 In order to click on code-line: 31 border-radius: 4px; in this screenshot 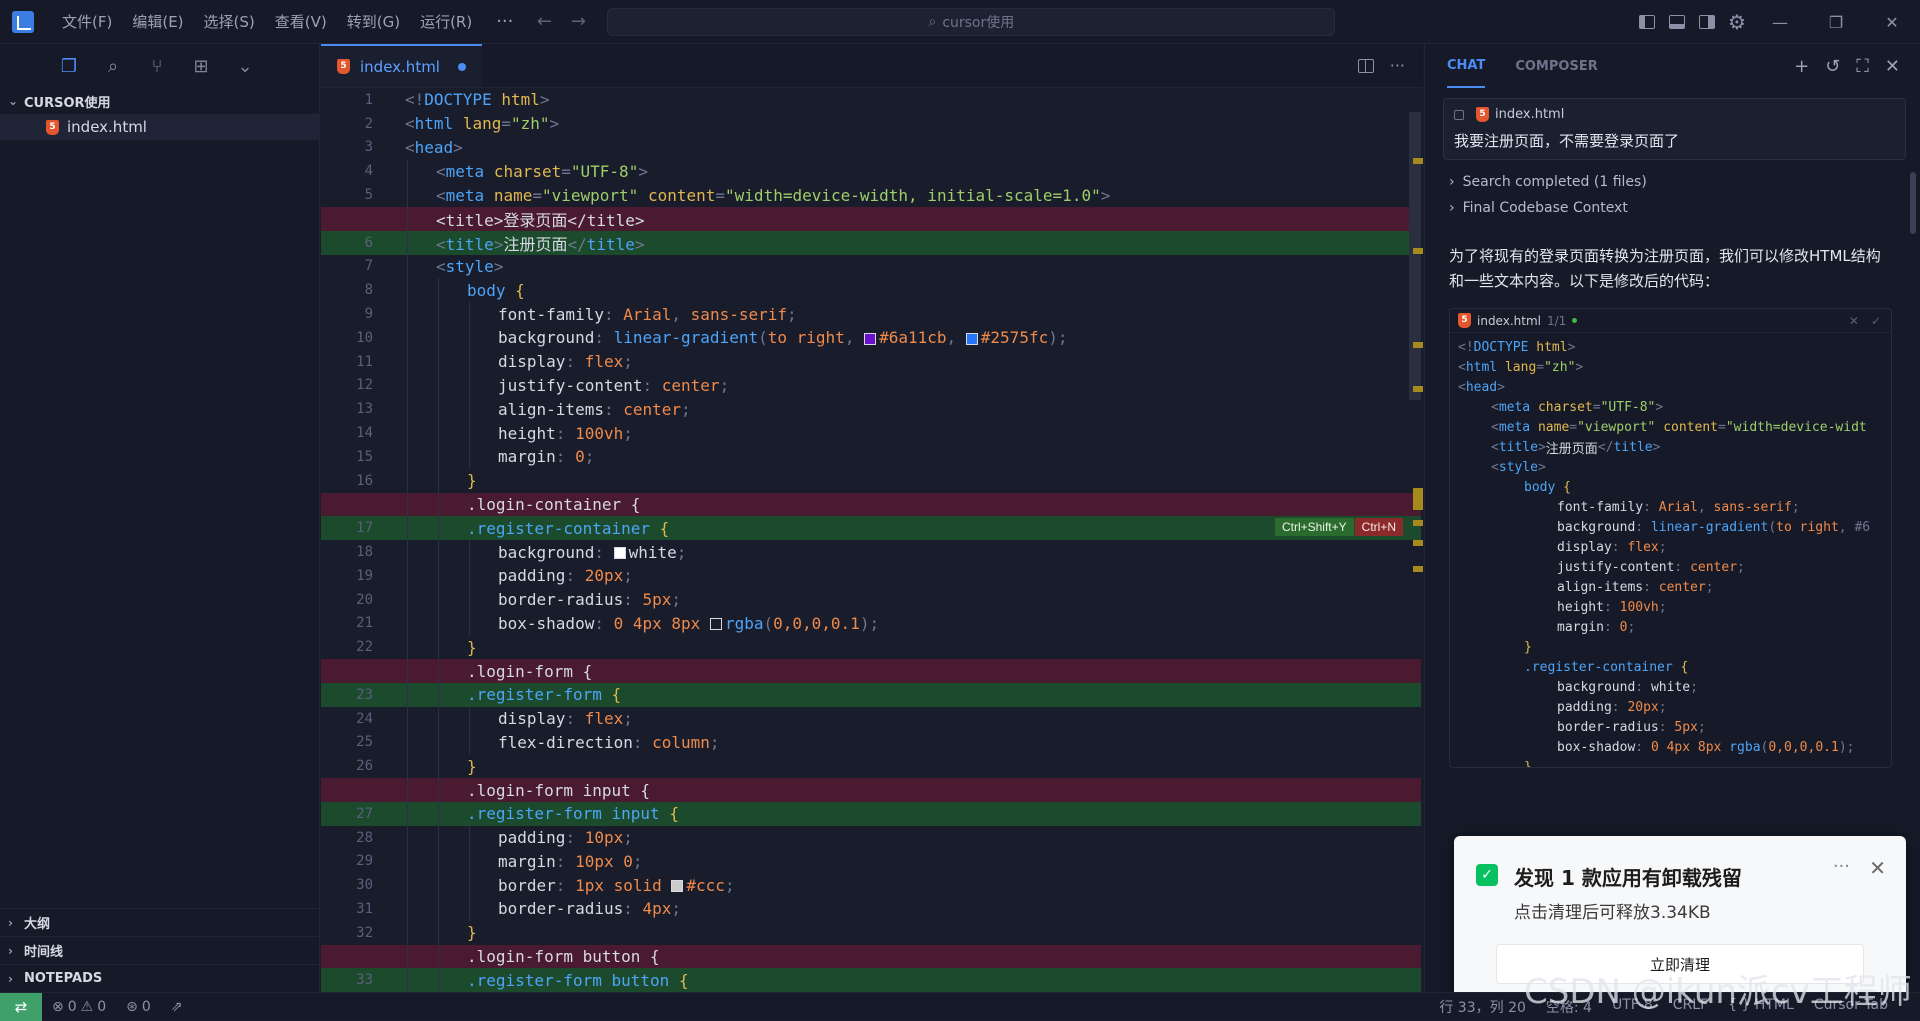, I will do `click(871, 909)`.